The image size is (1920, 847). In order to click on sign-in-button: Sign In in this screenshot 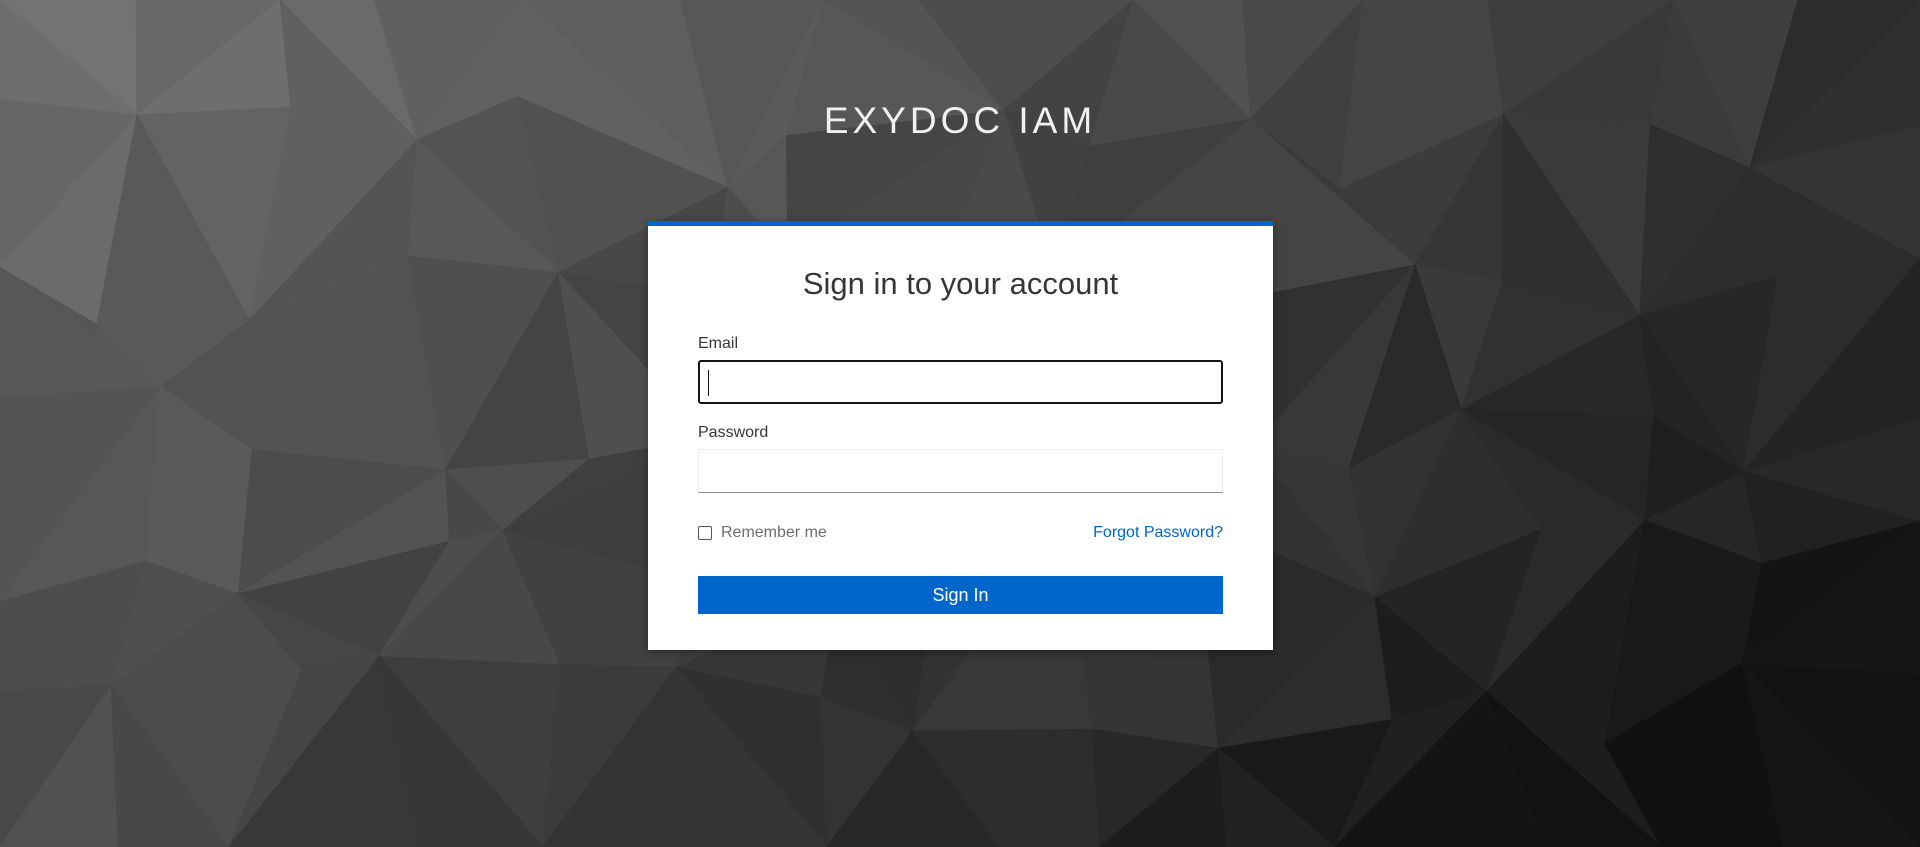, I will do `click(960, 595)`.